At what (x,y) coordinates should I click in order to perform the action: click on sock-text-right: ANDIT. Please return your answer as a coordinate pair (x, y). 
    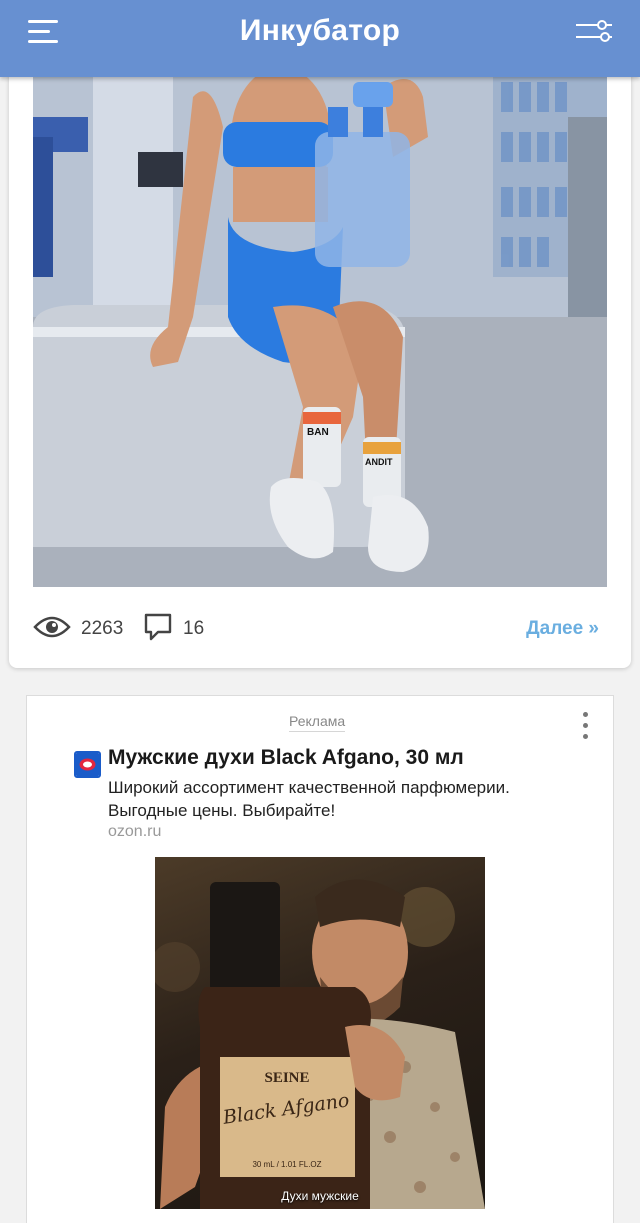
    Looking at the image, I should click on (379, 462).